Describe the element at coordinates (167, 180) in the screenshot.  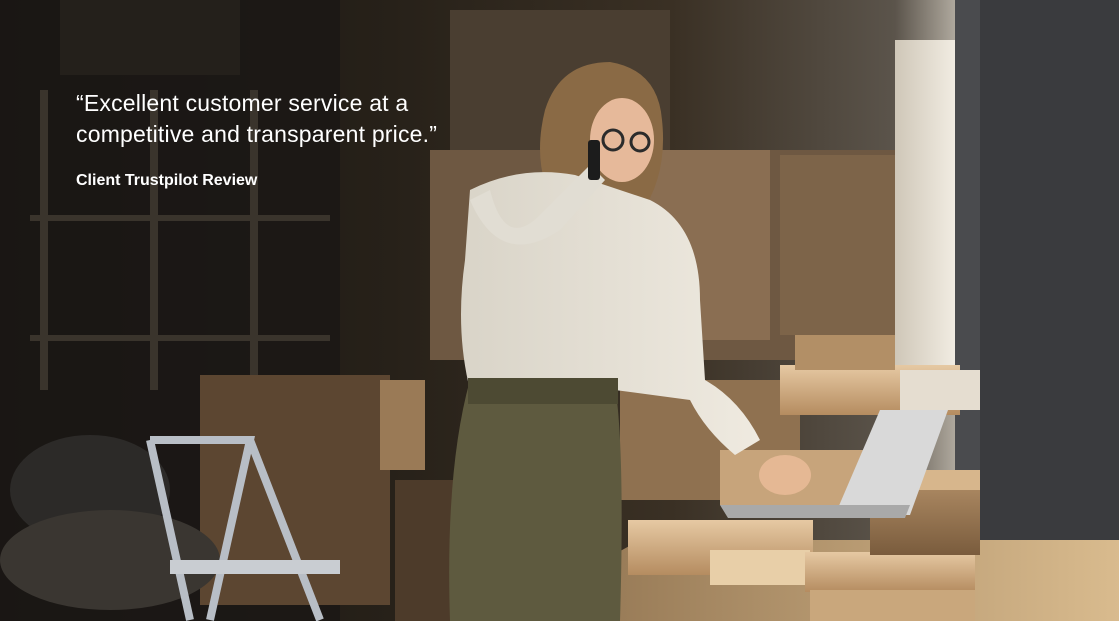
I see `testimonial-source: Client Trustpilot Review` at that location.